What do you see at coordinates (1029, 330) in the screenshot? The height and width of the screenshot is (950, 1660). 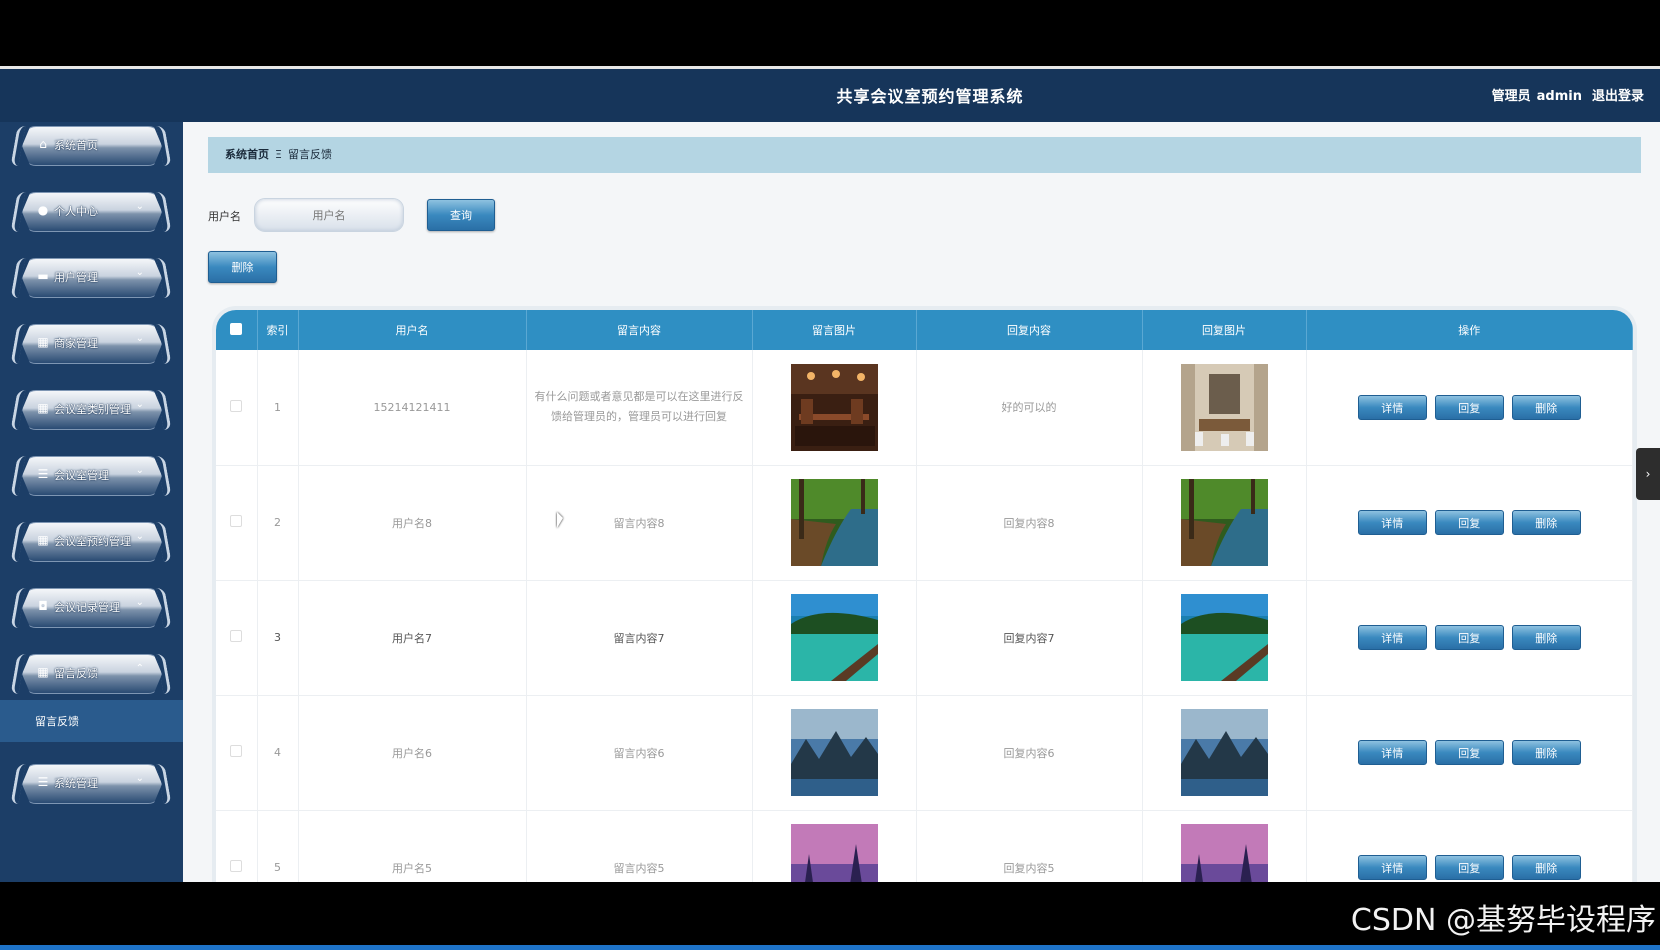 I see `column-header: 回复内容` at bounding box center [1029, 330].